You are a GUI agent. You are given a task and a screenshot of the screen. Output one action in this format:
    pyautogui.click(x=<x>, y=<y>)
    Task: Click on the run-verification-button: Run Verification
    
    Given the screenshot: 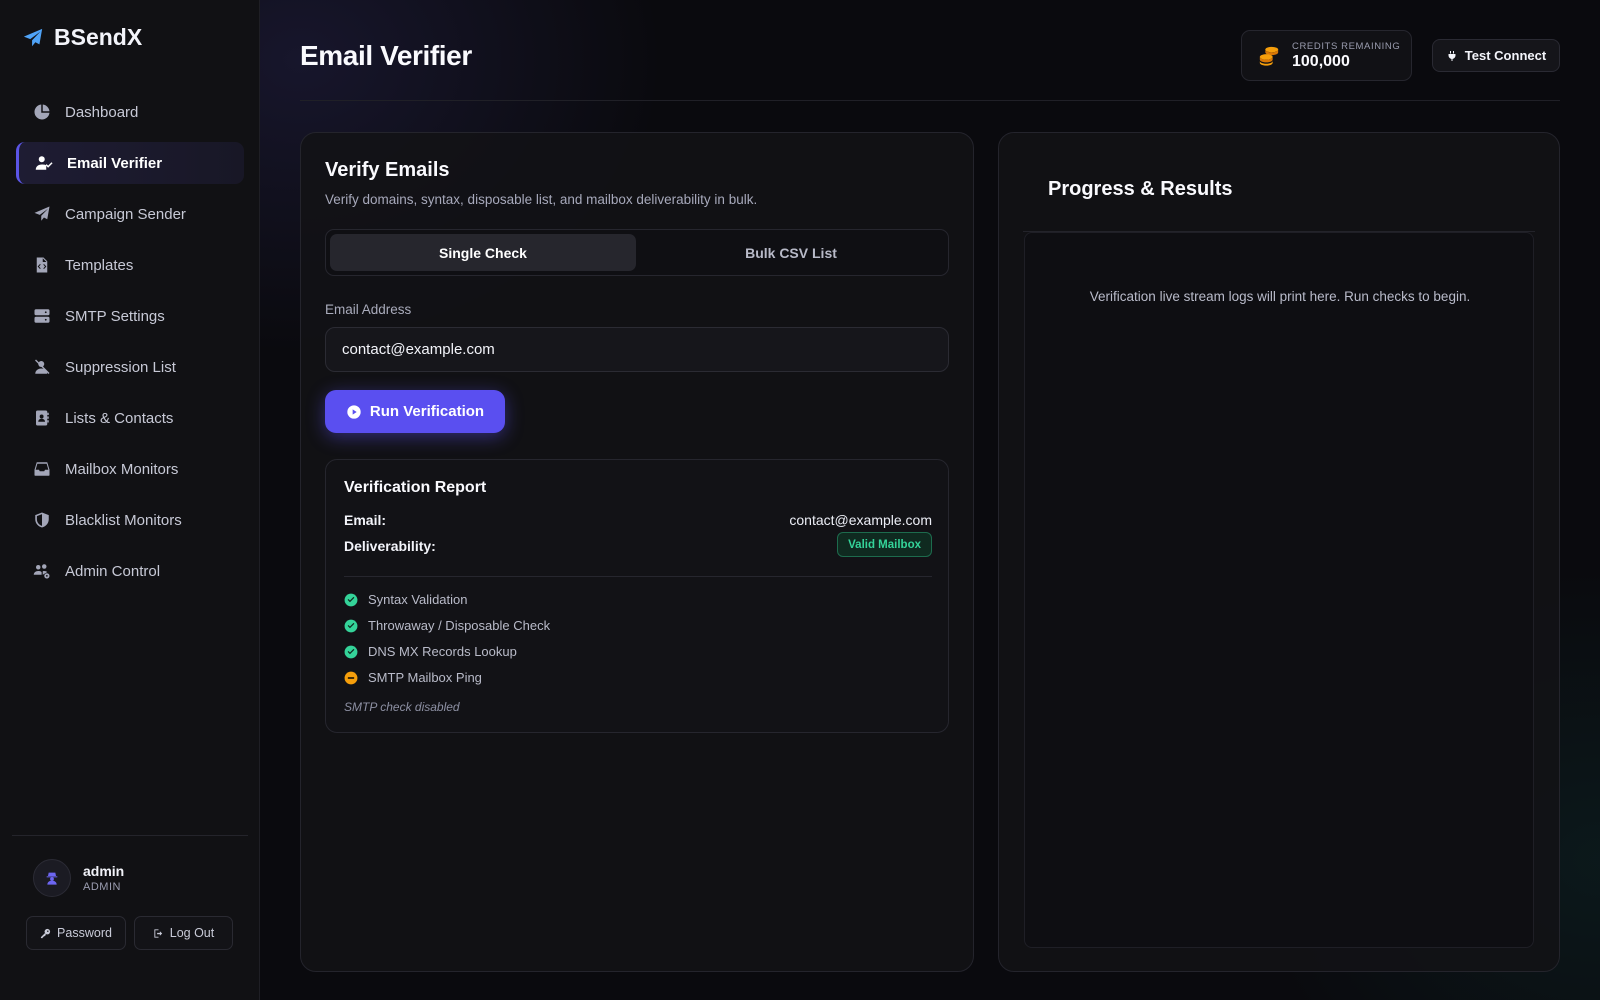 What is the action you would take?
    pyautogui.click(x=415, y=411)
    